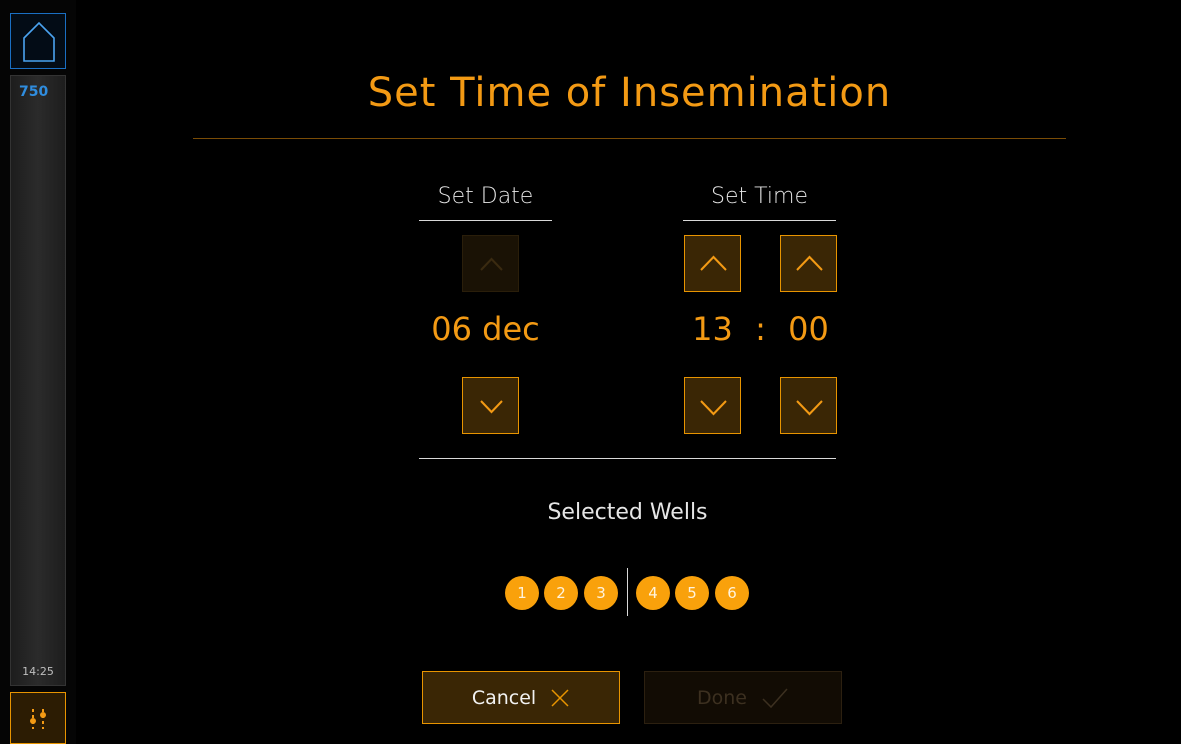 The image size is (1181, 744). Describe the element at coordinates (627, 592) in the screenshot. I see `wells-separator` at that location.